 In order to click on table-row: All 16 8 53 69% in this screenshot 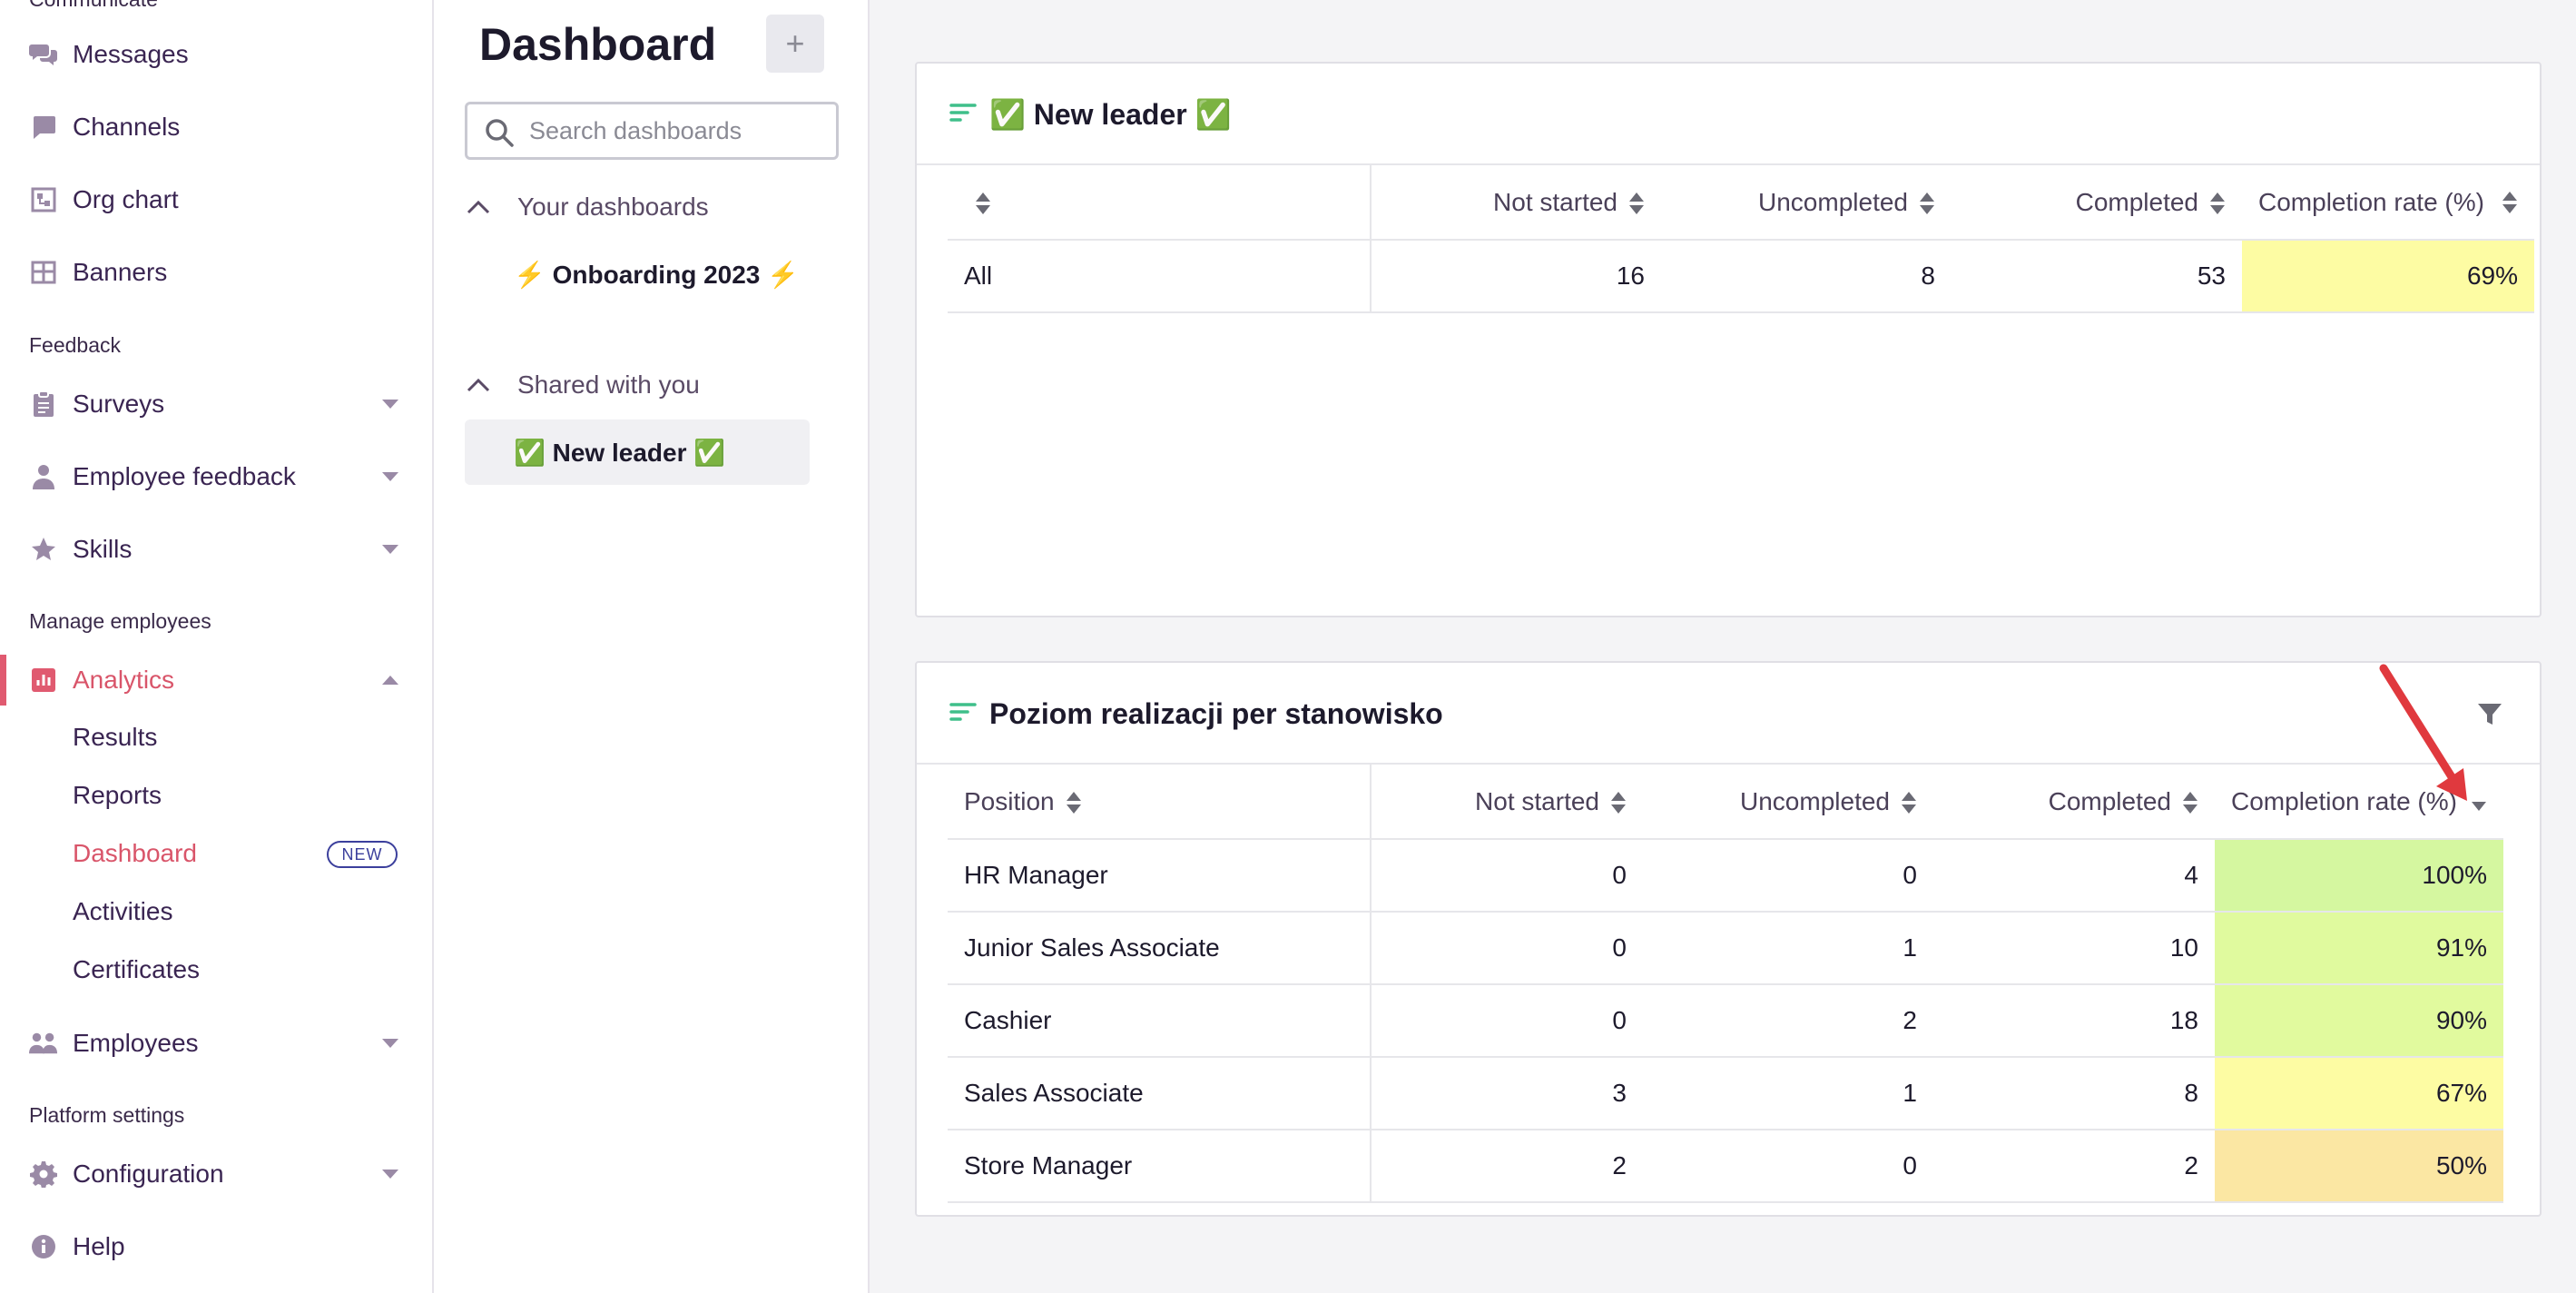, I will do `click(1741, 277)`.